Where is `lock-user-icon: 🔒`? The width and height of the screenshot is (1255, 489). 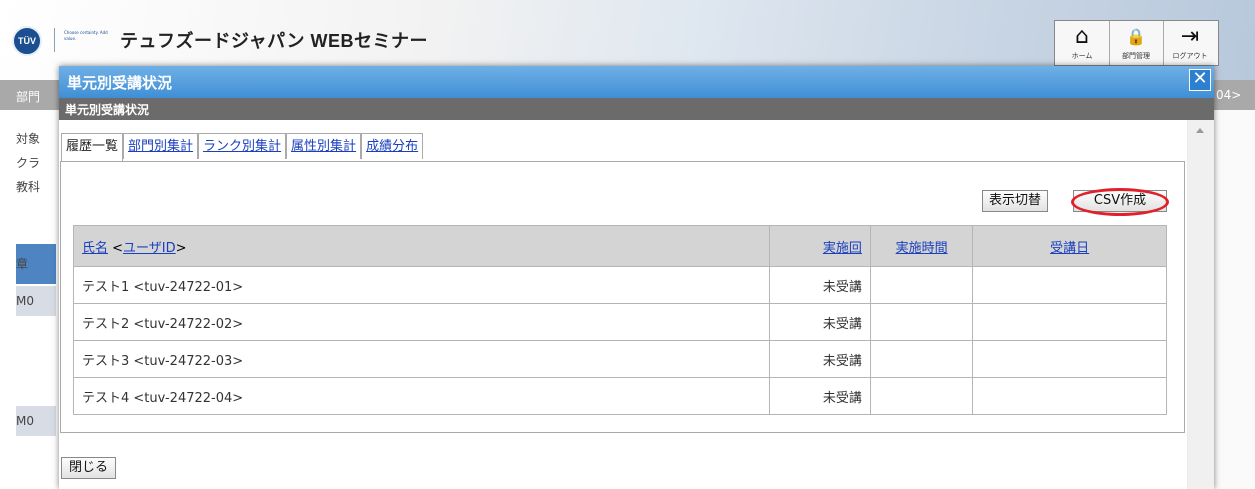 lock-user-icon: 🔒 is located at coordinates (1136, 36).